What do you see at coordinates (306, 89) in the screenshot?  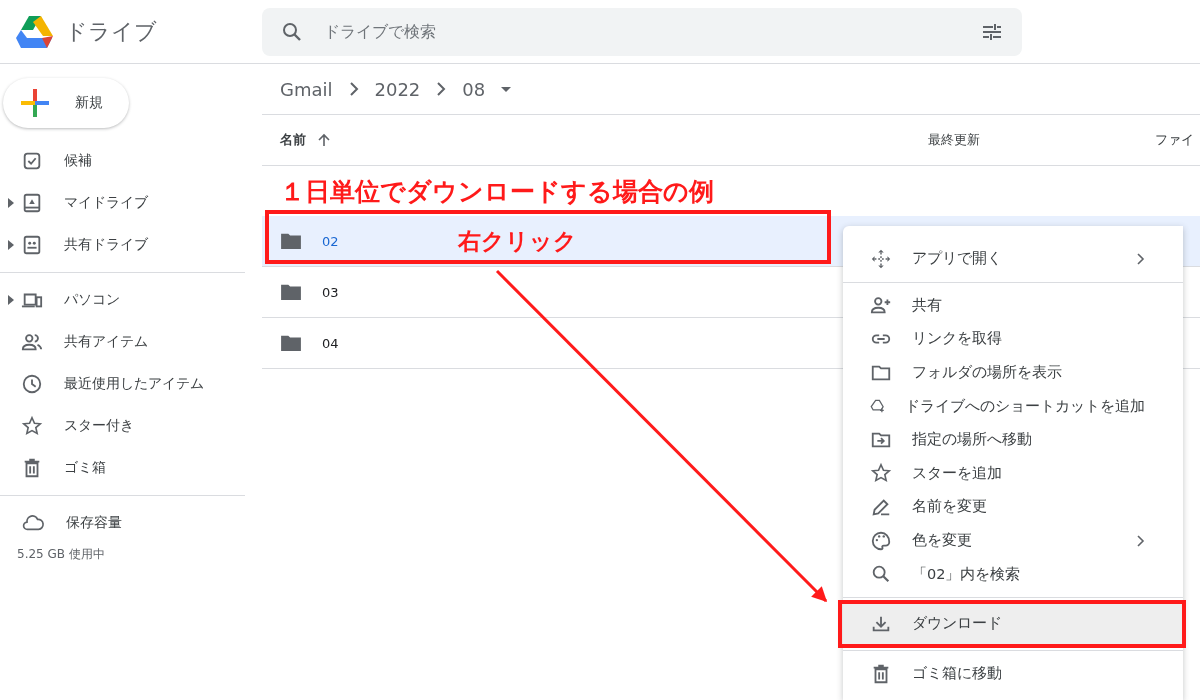 I see `breadcrumb-item: Gmail` at bounding box center [306, 89].